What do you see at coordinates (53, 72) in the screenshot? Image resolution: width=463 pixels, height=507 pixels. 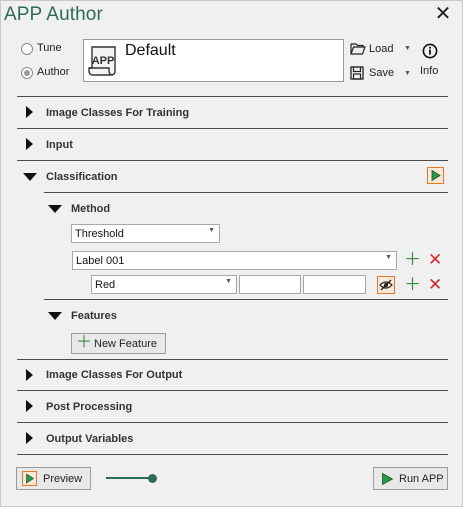 I see `author-label: Author` at bounding box center [53, 72].